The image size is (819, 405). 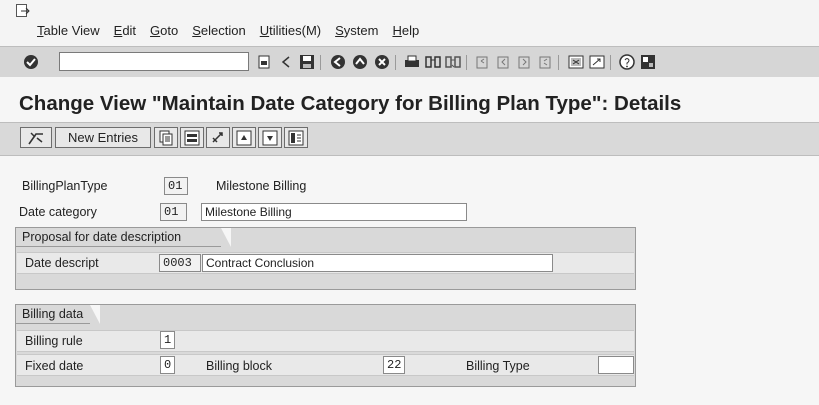 What do you see at coordinates (597, 62) in the screenshot?
I see `shortcut-icon` at bounding box center [597, 62].